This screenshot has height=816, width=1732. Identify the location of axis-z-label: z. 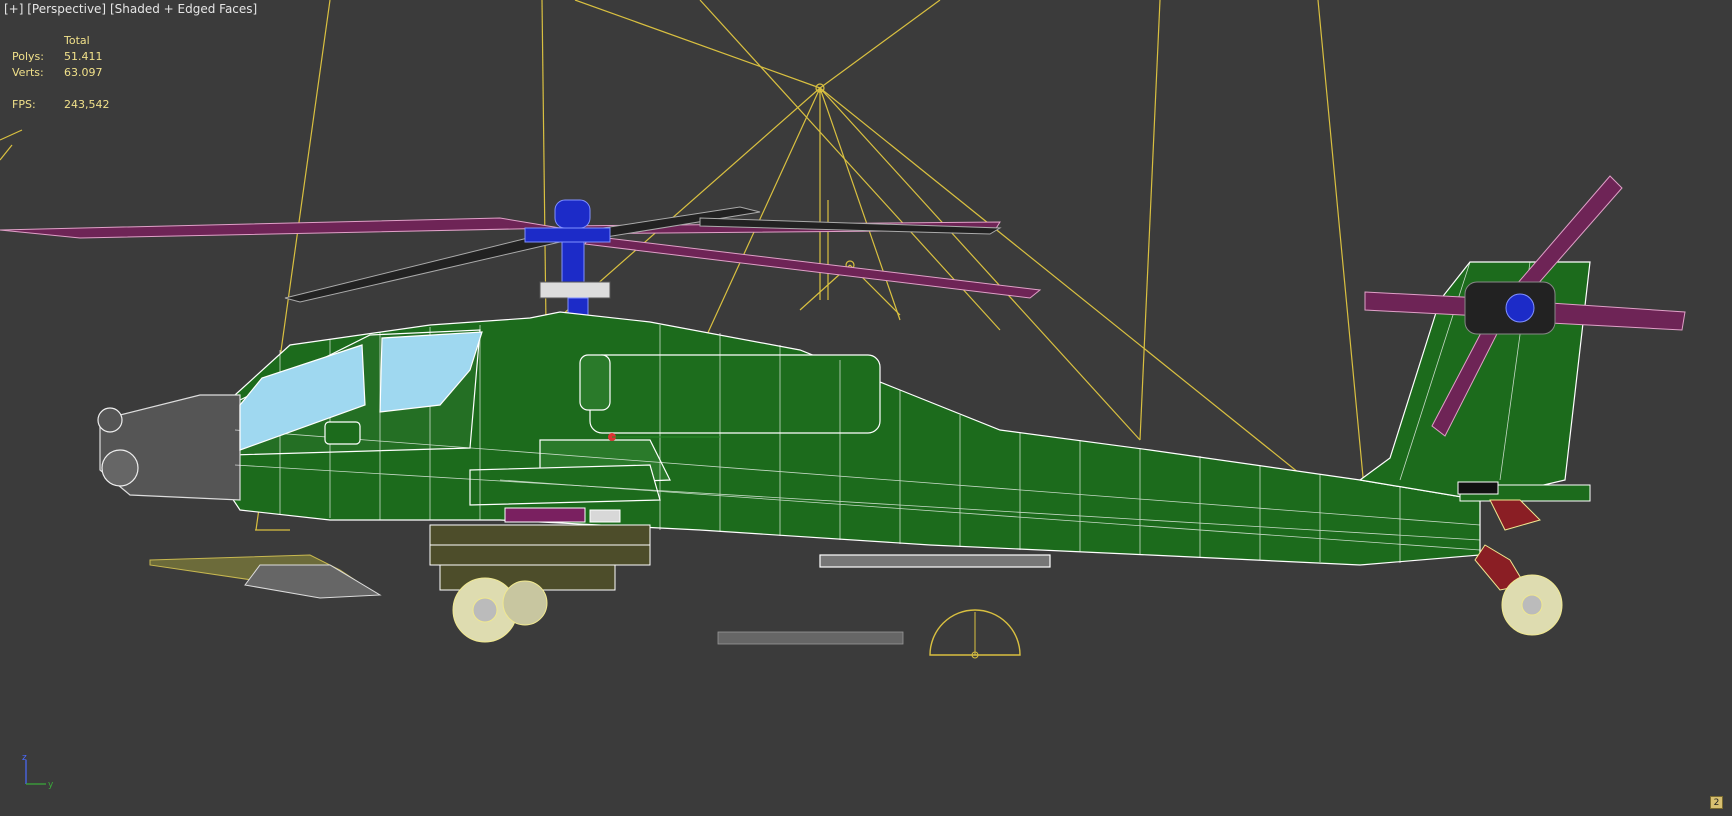
(24, 758).